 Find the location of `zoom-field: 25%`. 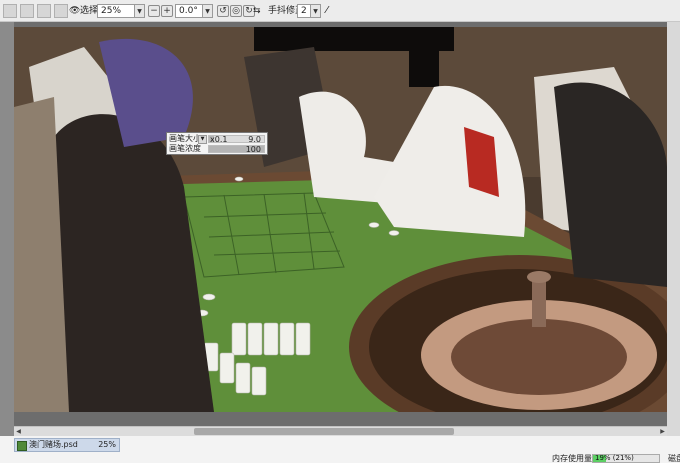

zoom-field: 25% is located at coordinates (116, 11).